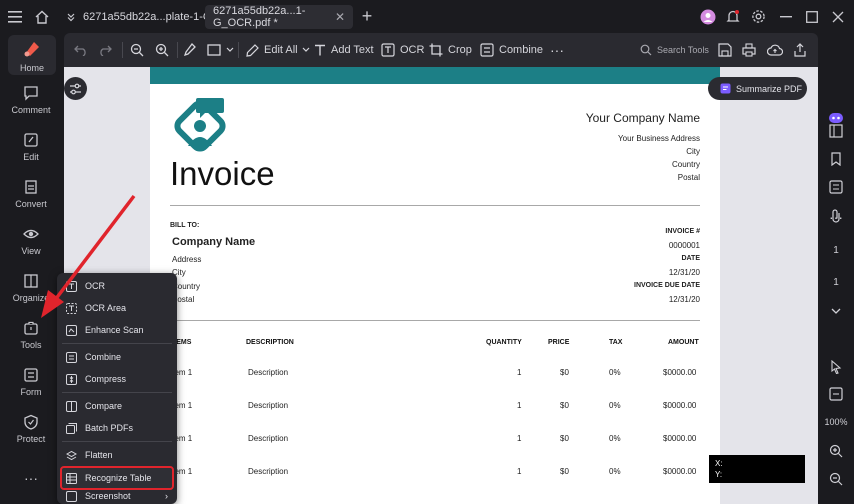 This screenshot has height=504, width=854. Describe the element at coordinates (31, 478) in the screenshot. I see `nav-more-button: ···` at that location.